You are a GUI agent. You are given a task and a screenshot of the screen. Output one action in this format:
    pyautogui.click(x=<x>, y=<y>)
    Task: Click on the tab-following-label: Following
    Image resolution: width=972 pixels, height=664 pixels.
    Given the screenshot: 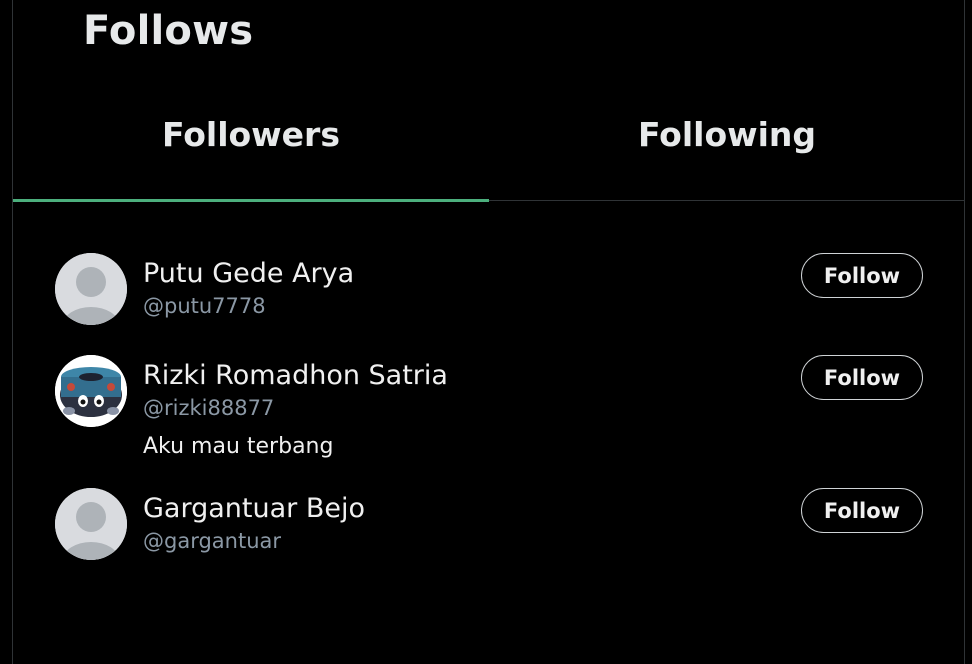 What is the action you would take?
    pyautogui.click(x=727, y=134)
    